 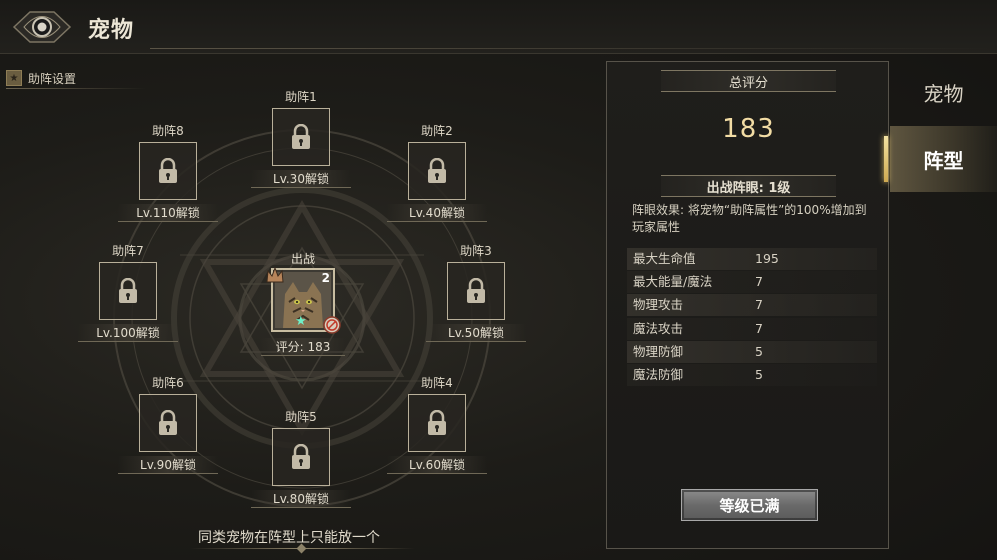 I want to click on level-max-button: 等级已满, so click(x=749, y=505).